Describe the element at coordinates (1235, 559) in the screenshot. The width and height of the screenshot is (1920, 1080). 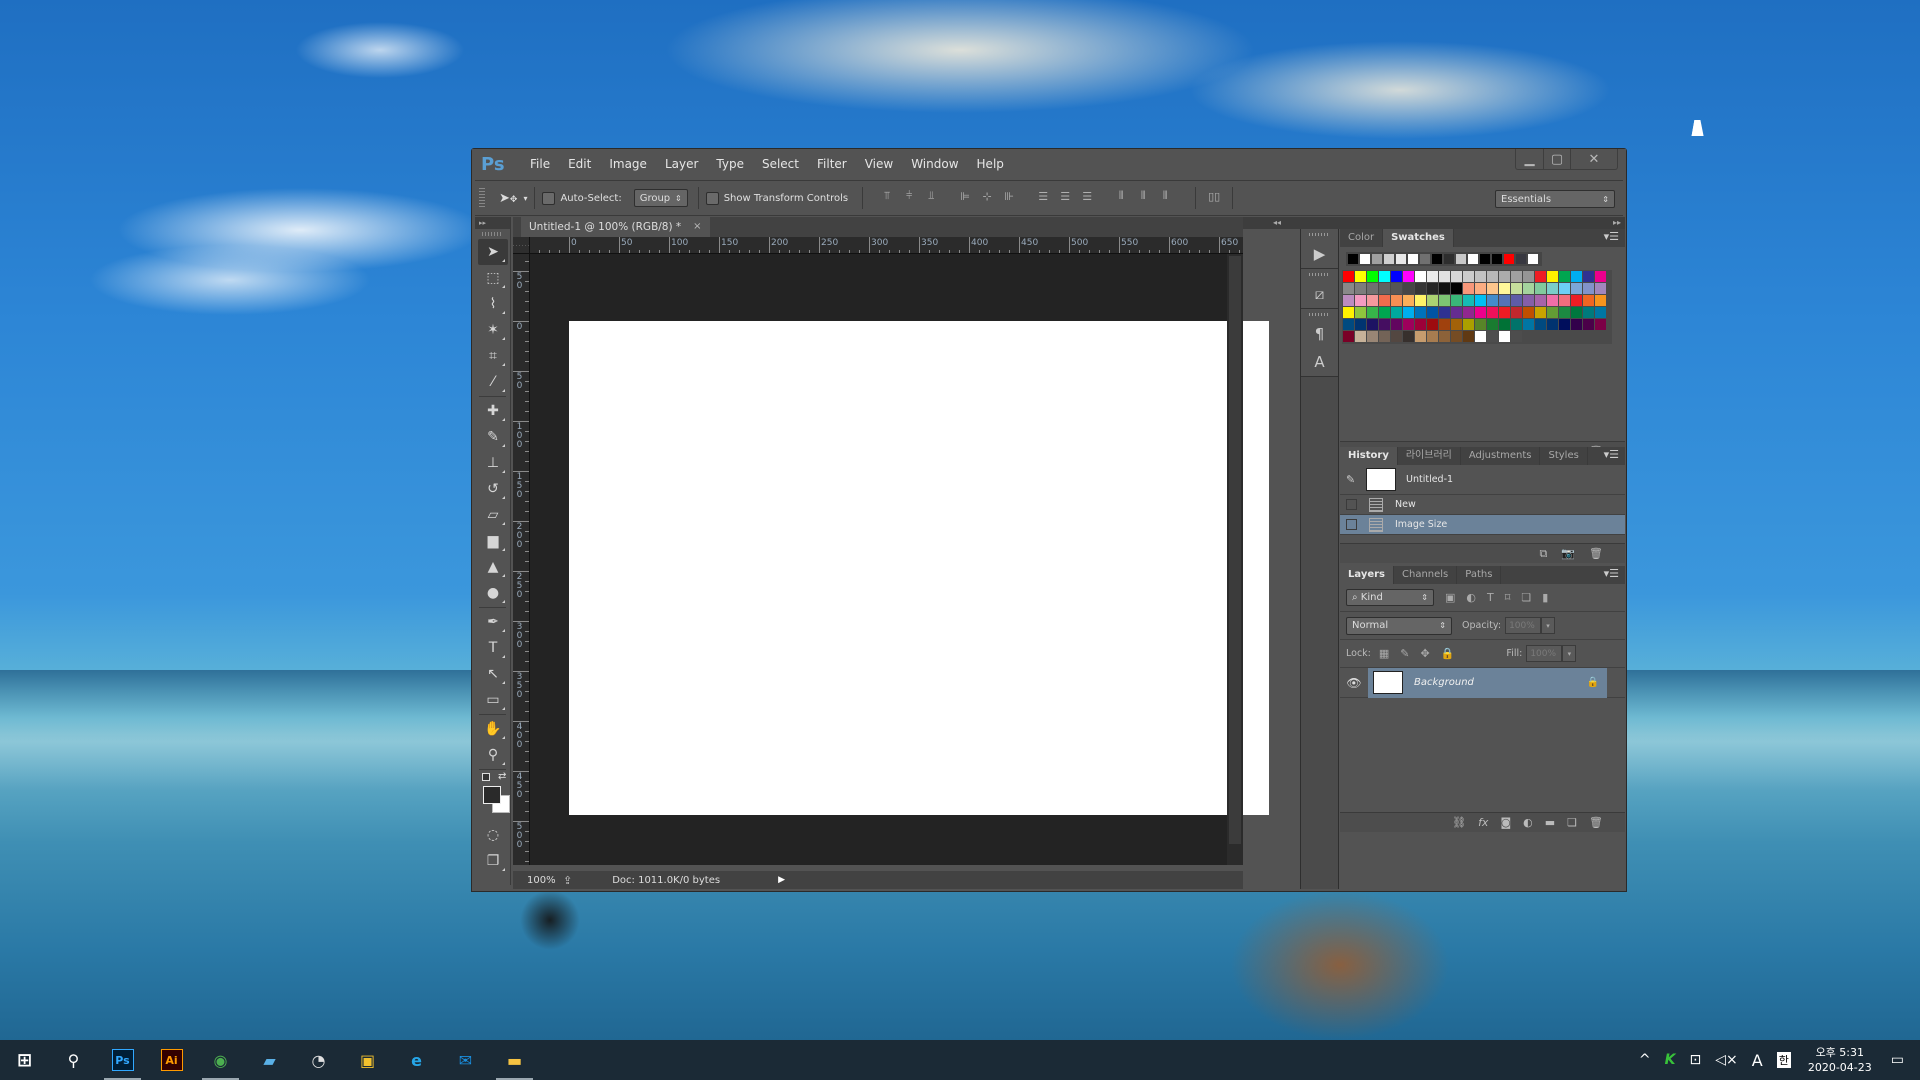
I see `vertical-scrollbar` at that location.